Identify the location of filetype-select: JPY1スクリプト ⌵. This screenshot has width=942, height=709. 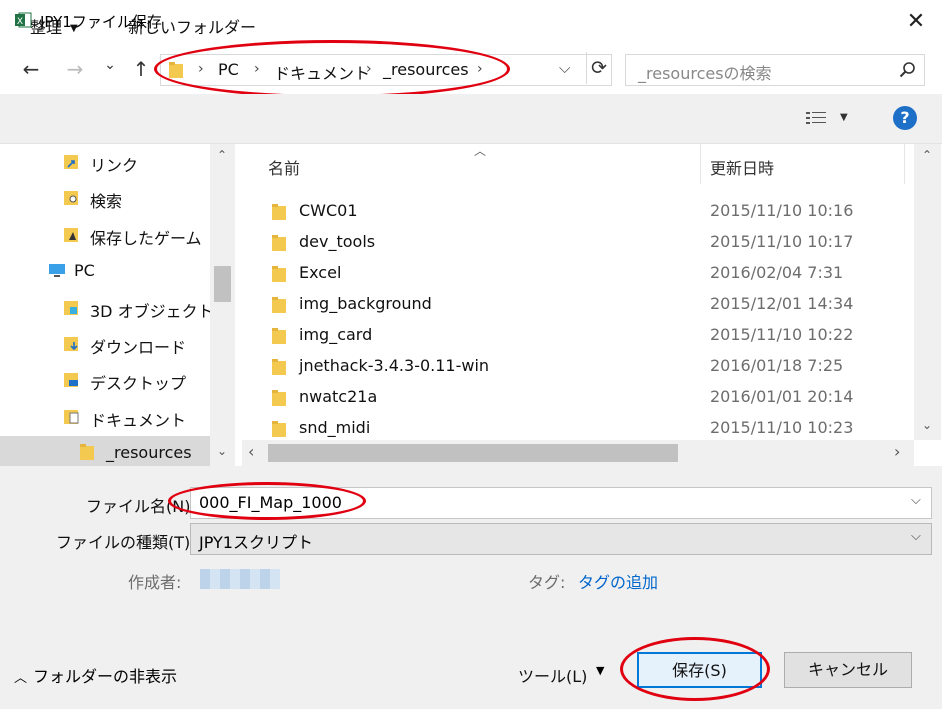
(561, 539).